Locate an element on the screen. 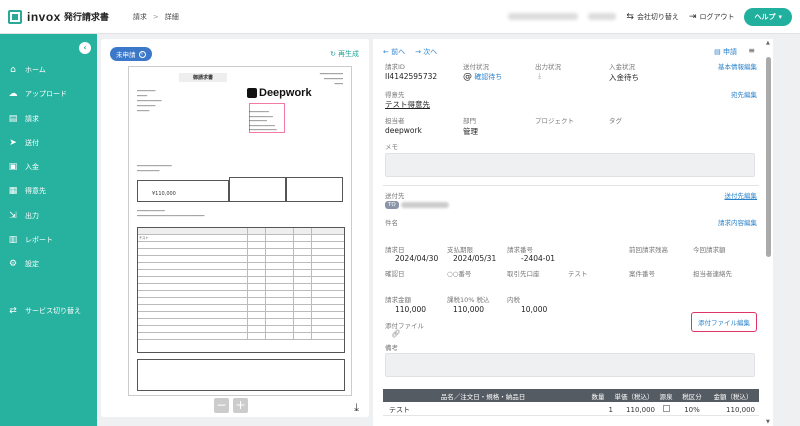 The height and width of the screenshot is (426, 800). amount-label: 請求金額 is located at coordinates (398, 300).